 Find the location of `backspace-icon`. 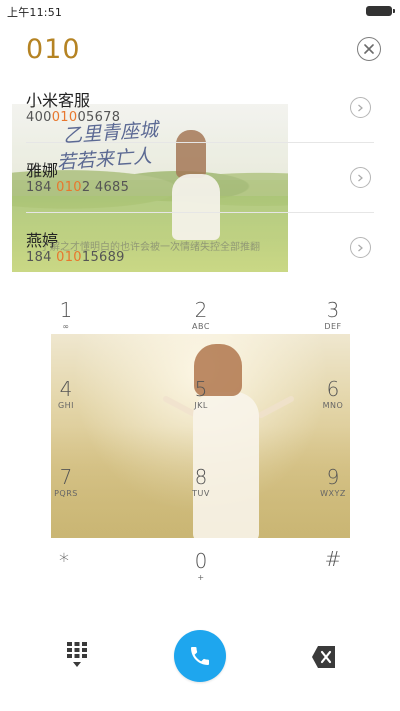

backspace-icon is located at coordinates (323, 657).